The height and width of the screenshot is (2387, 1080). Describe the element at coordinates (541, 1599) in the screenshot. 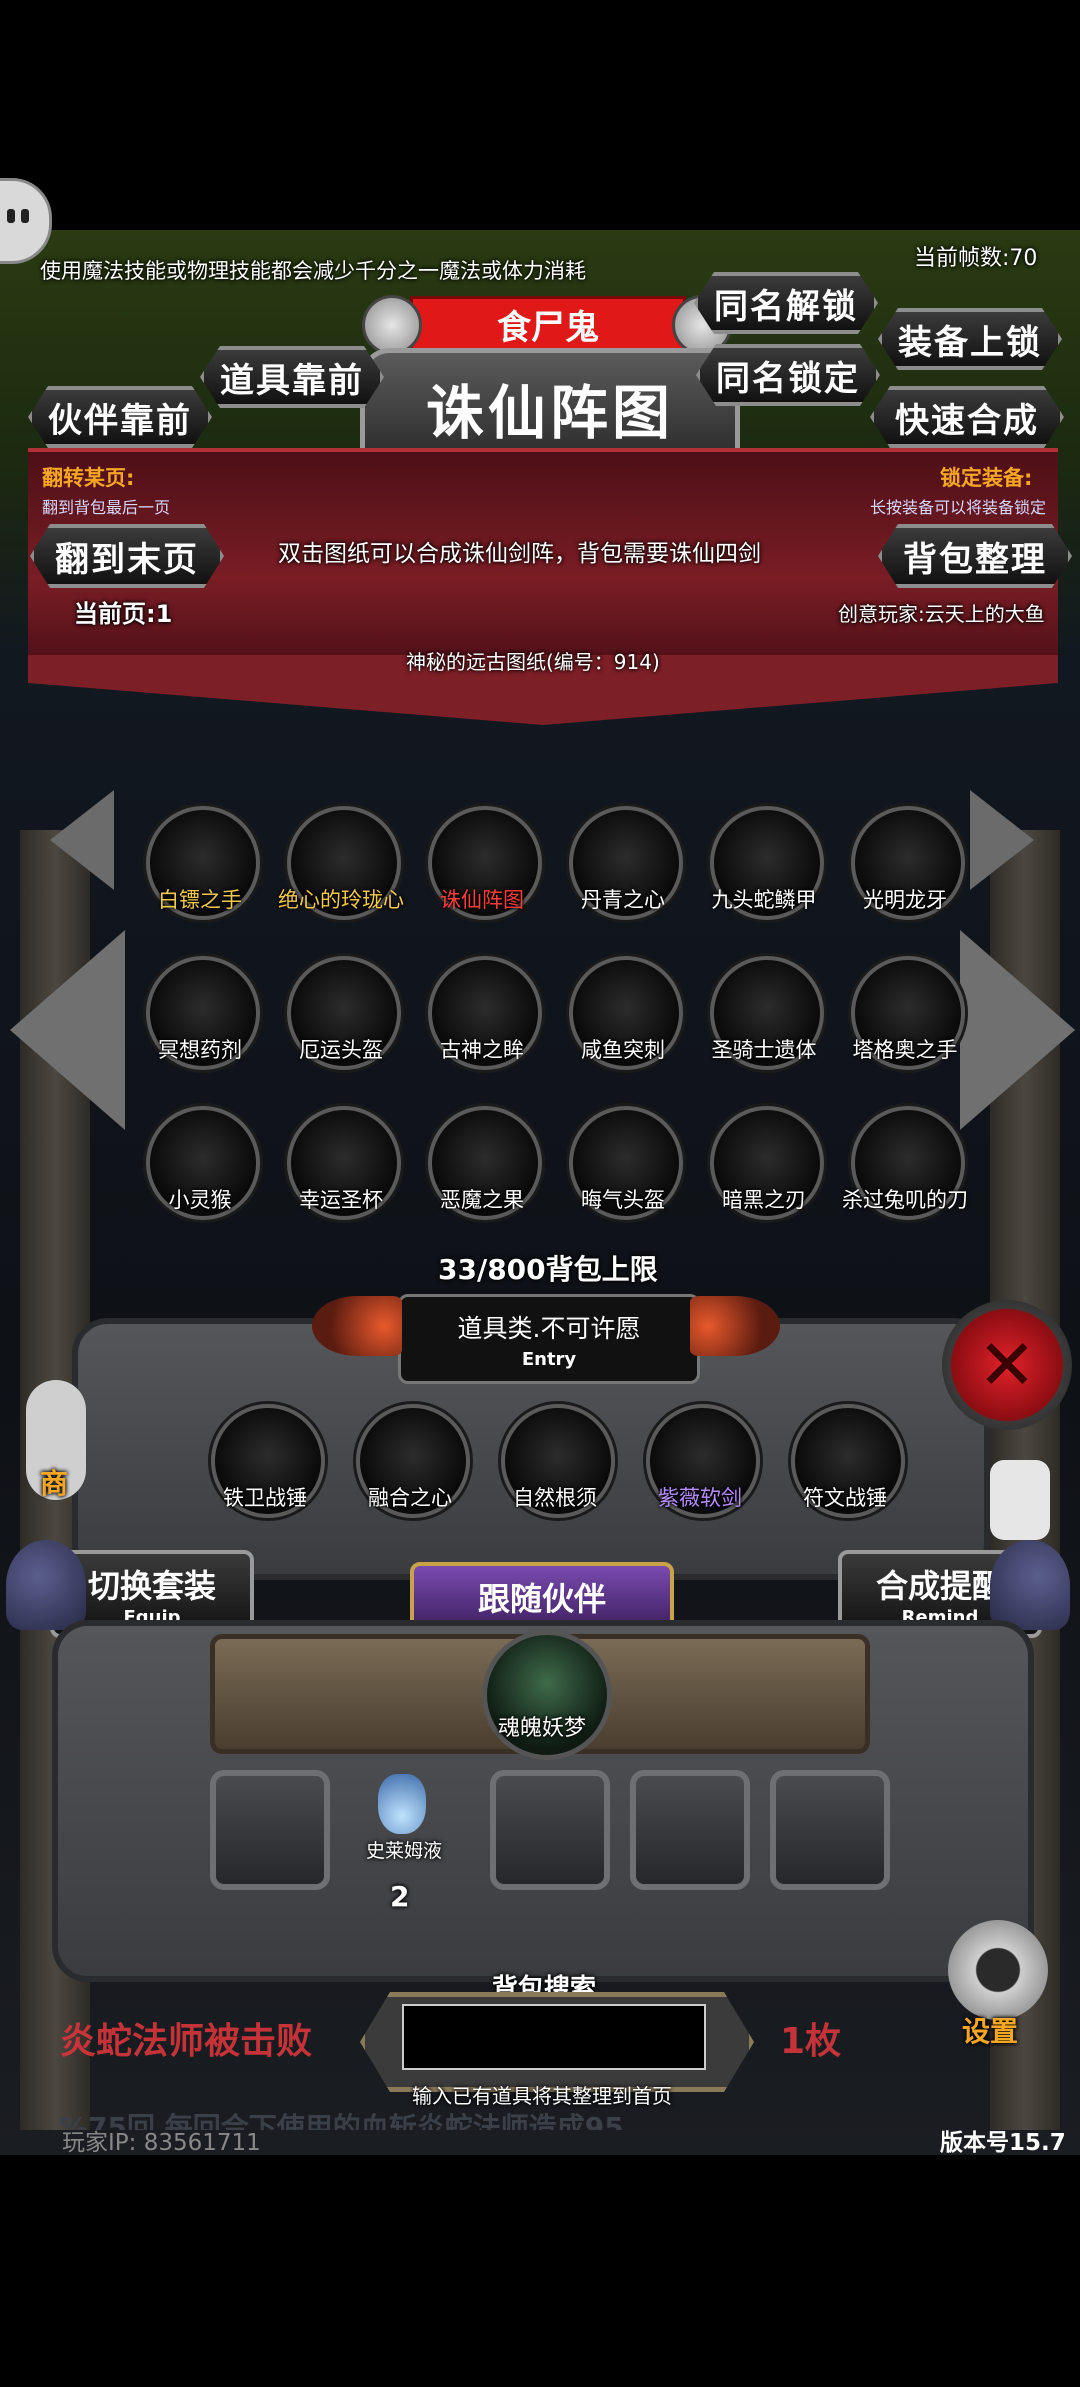

I see `follow-partner-label: 跟随伙伴` at that location.